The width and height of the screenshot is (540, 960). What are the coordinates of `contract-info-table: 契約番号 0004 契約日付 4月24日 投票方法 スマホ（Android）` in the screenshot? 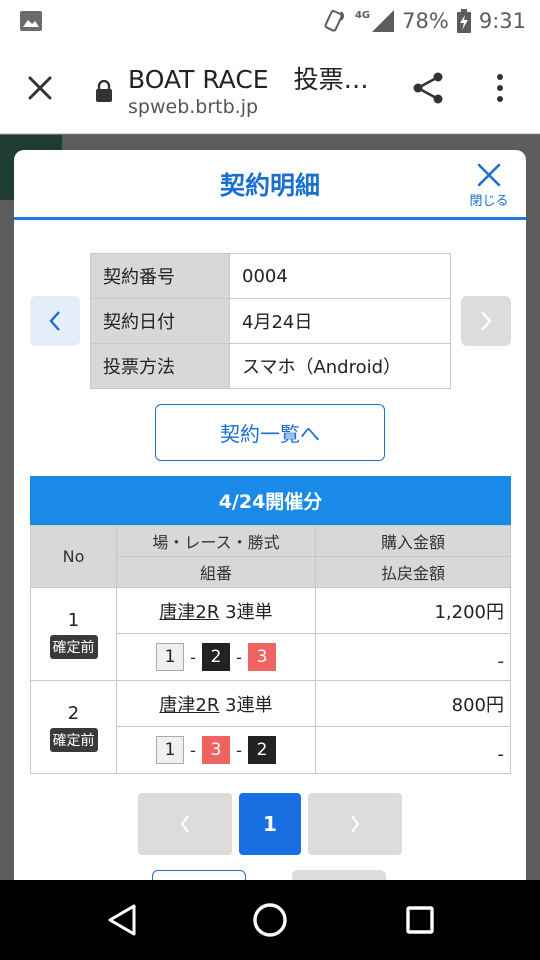 It's located at (270, 321).